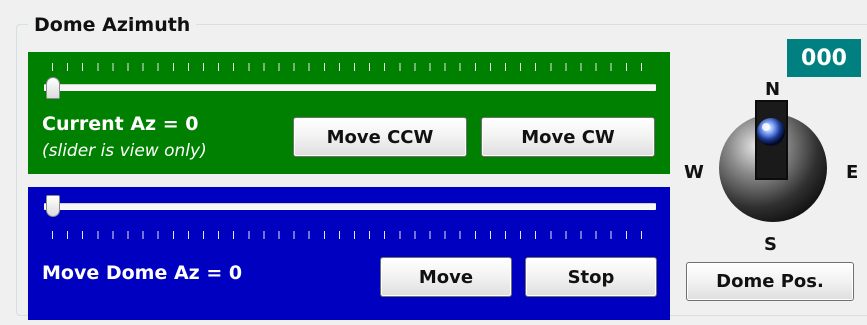 The image size is (867, 325). Describe the element at coordinates (142, 273) in the screenshot. I see `move-dome-az-label: Move Dome Az = 0` at that location.